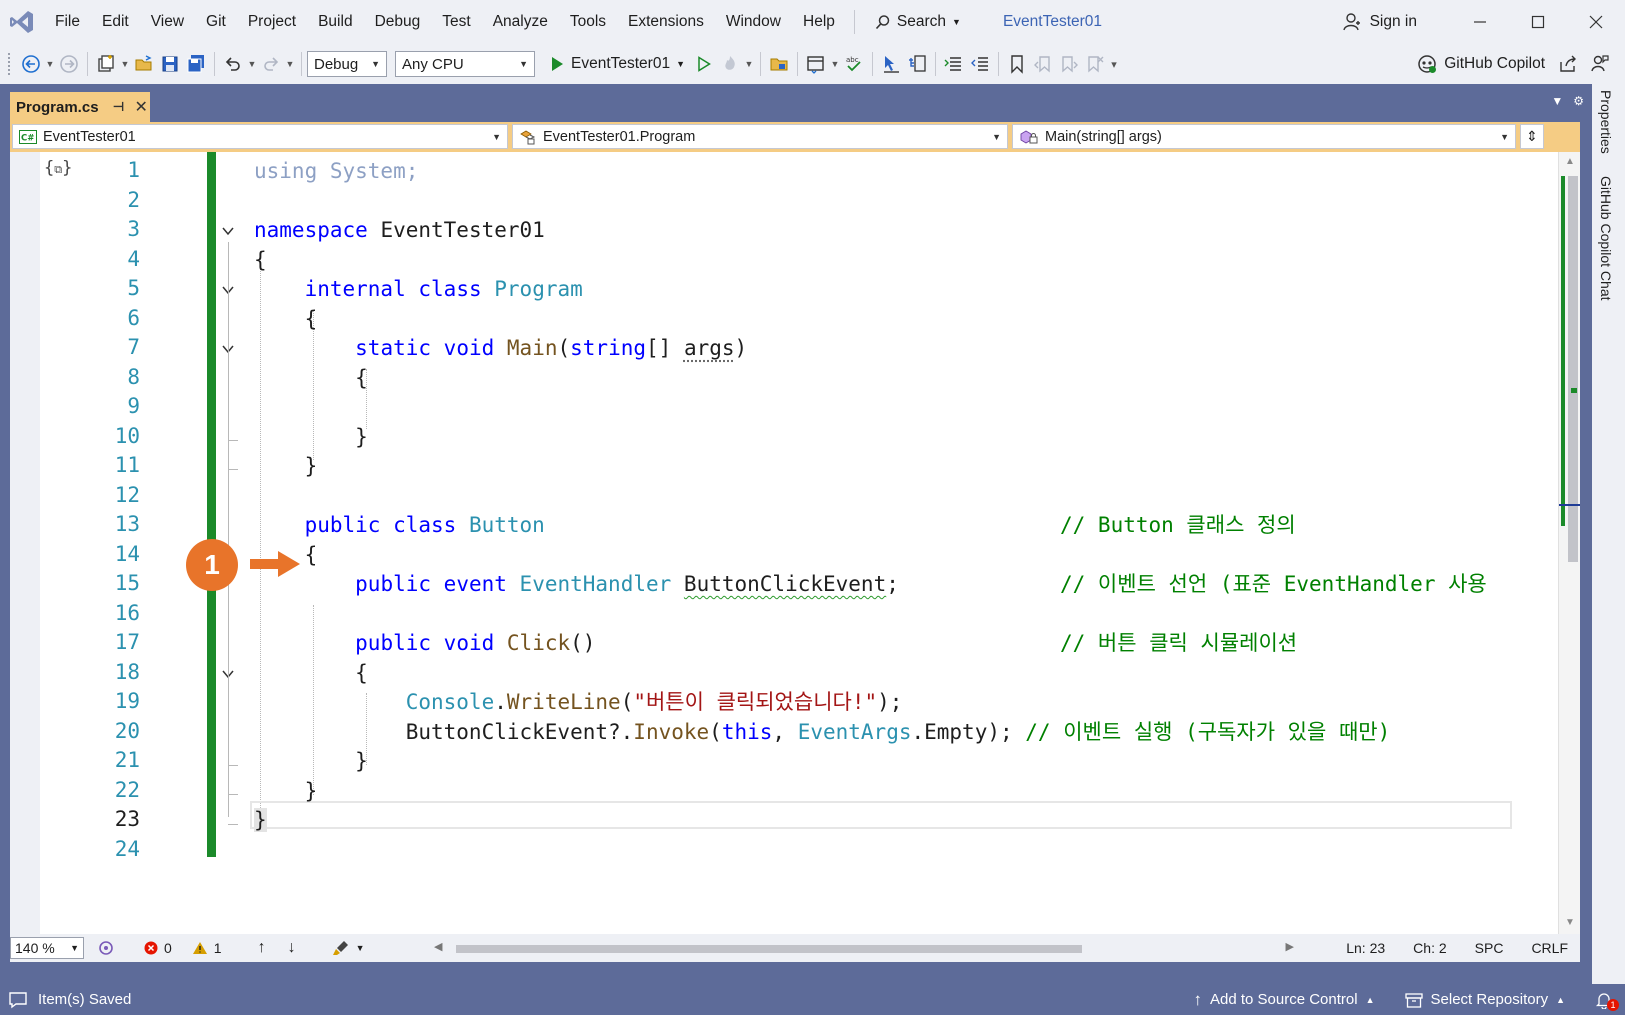 This screenshot has width=1625, height=1015. Describe the element at coordinates (272, 22) in the screenshot. I see `menu-project: Project` at that location.